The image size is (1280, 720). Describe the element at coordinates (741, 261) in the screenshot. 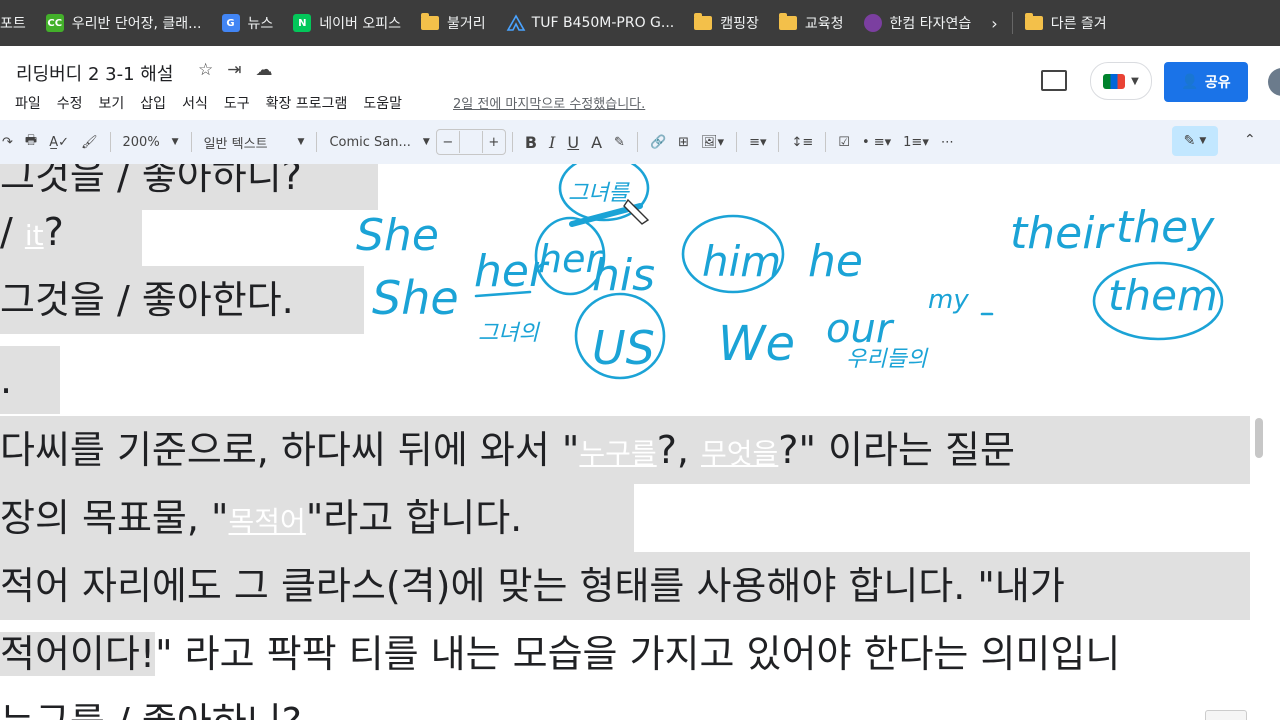

I see `hw-him: him` at that location.